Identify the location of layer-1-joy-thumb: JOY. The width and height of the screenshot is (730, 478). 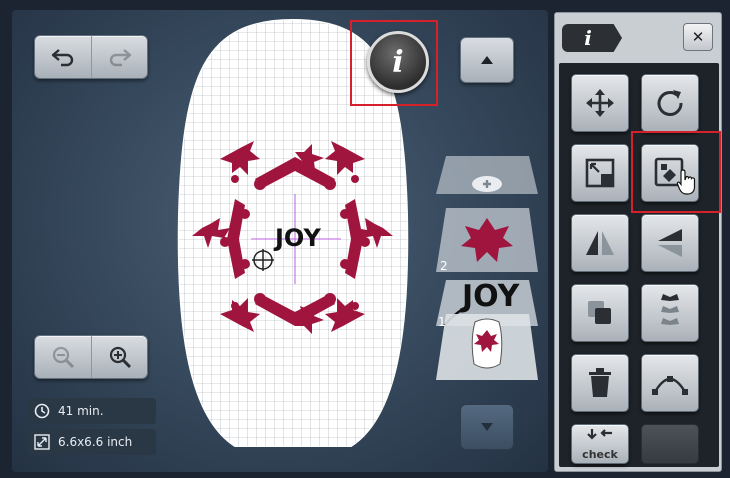
(490, 296).